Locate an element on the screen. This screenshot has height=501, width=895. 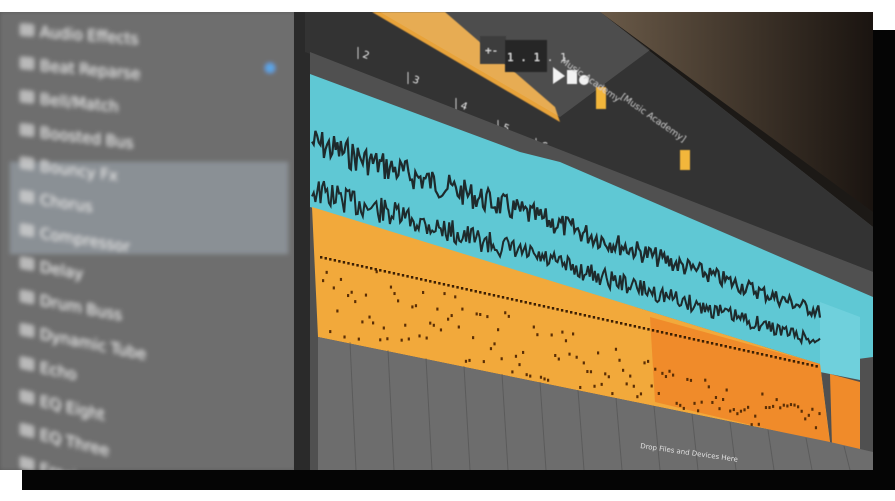
midi-clip-end is located at coordinates (845, 413).